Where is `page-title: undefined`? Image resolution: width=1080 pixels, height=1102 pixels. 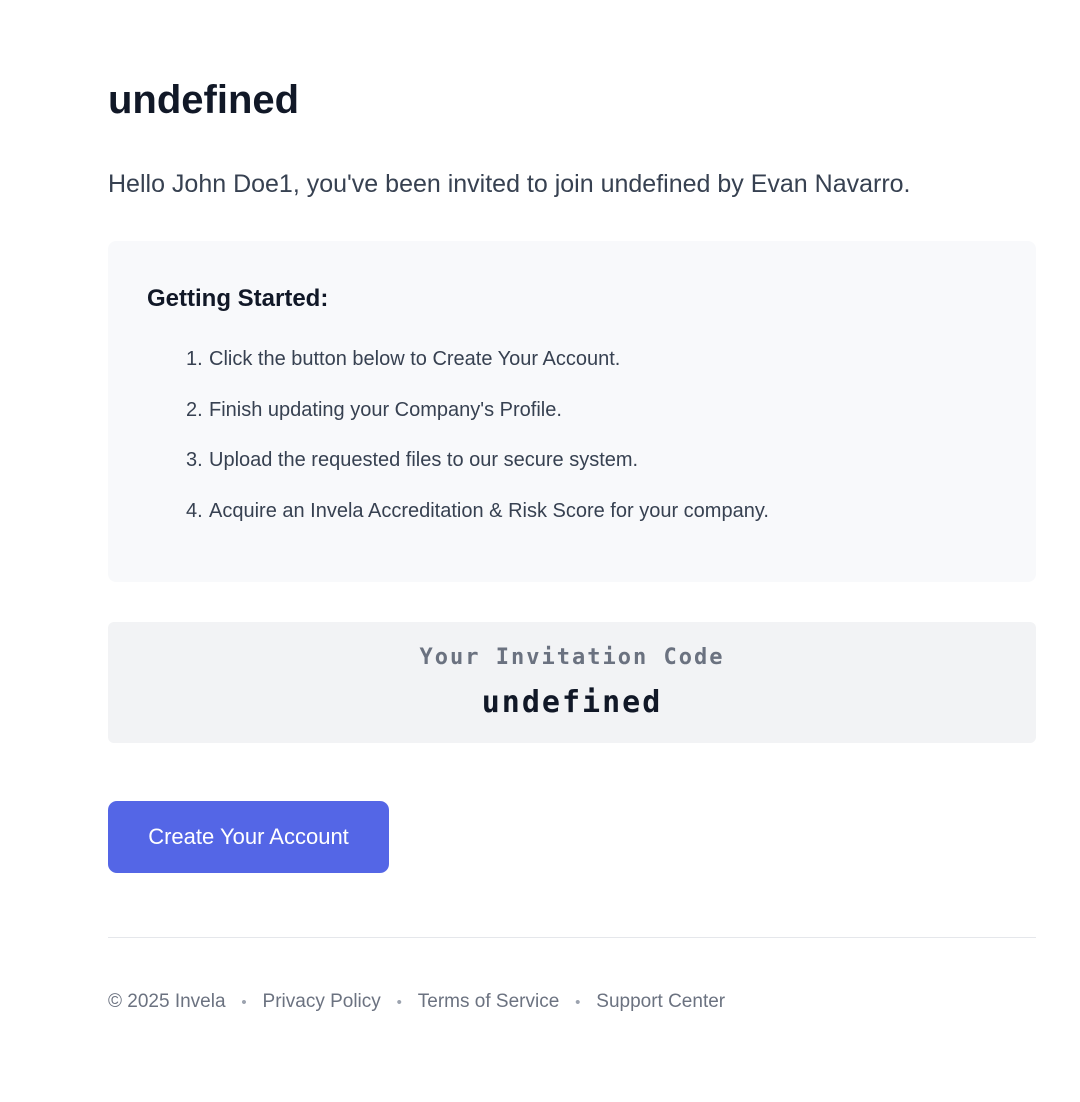
page-title: undefined is located at coordinates (204, 100).